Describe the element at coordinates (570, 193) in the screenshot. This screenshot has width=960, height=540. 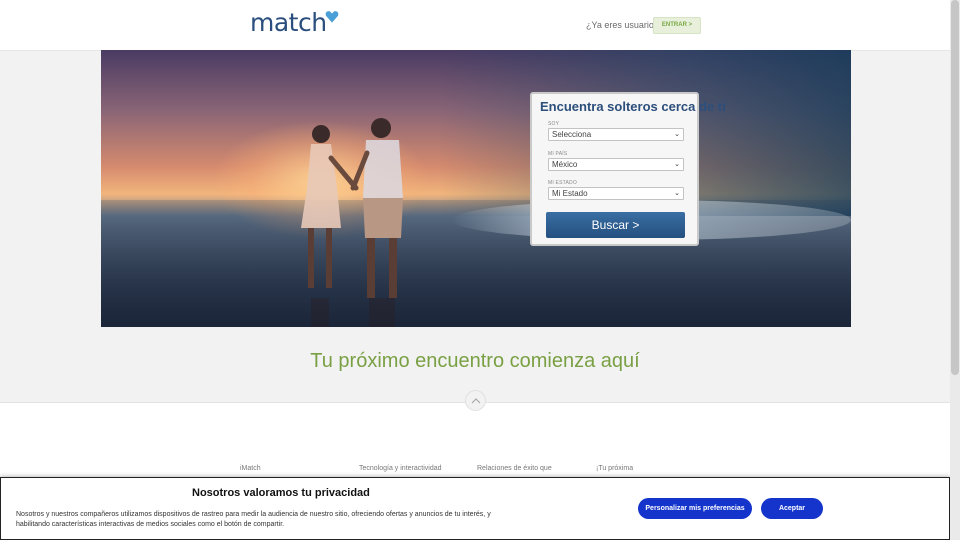
I see `state-select-value: Mi Estado` at that location.